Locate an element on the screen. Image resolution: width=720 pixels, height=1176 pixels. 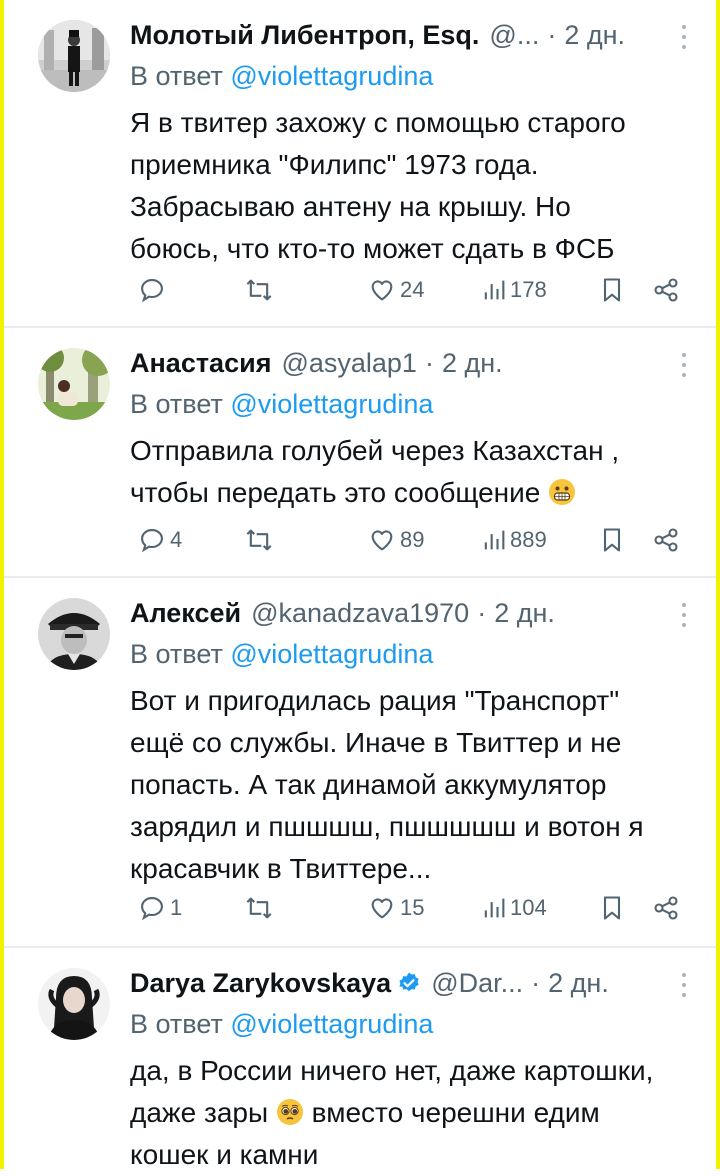
author-name: Алексей is located at coordinates (185, 613).